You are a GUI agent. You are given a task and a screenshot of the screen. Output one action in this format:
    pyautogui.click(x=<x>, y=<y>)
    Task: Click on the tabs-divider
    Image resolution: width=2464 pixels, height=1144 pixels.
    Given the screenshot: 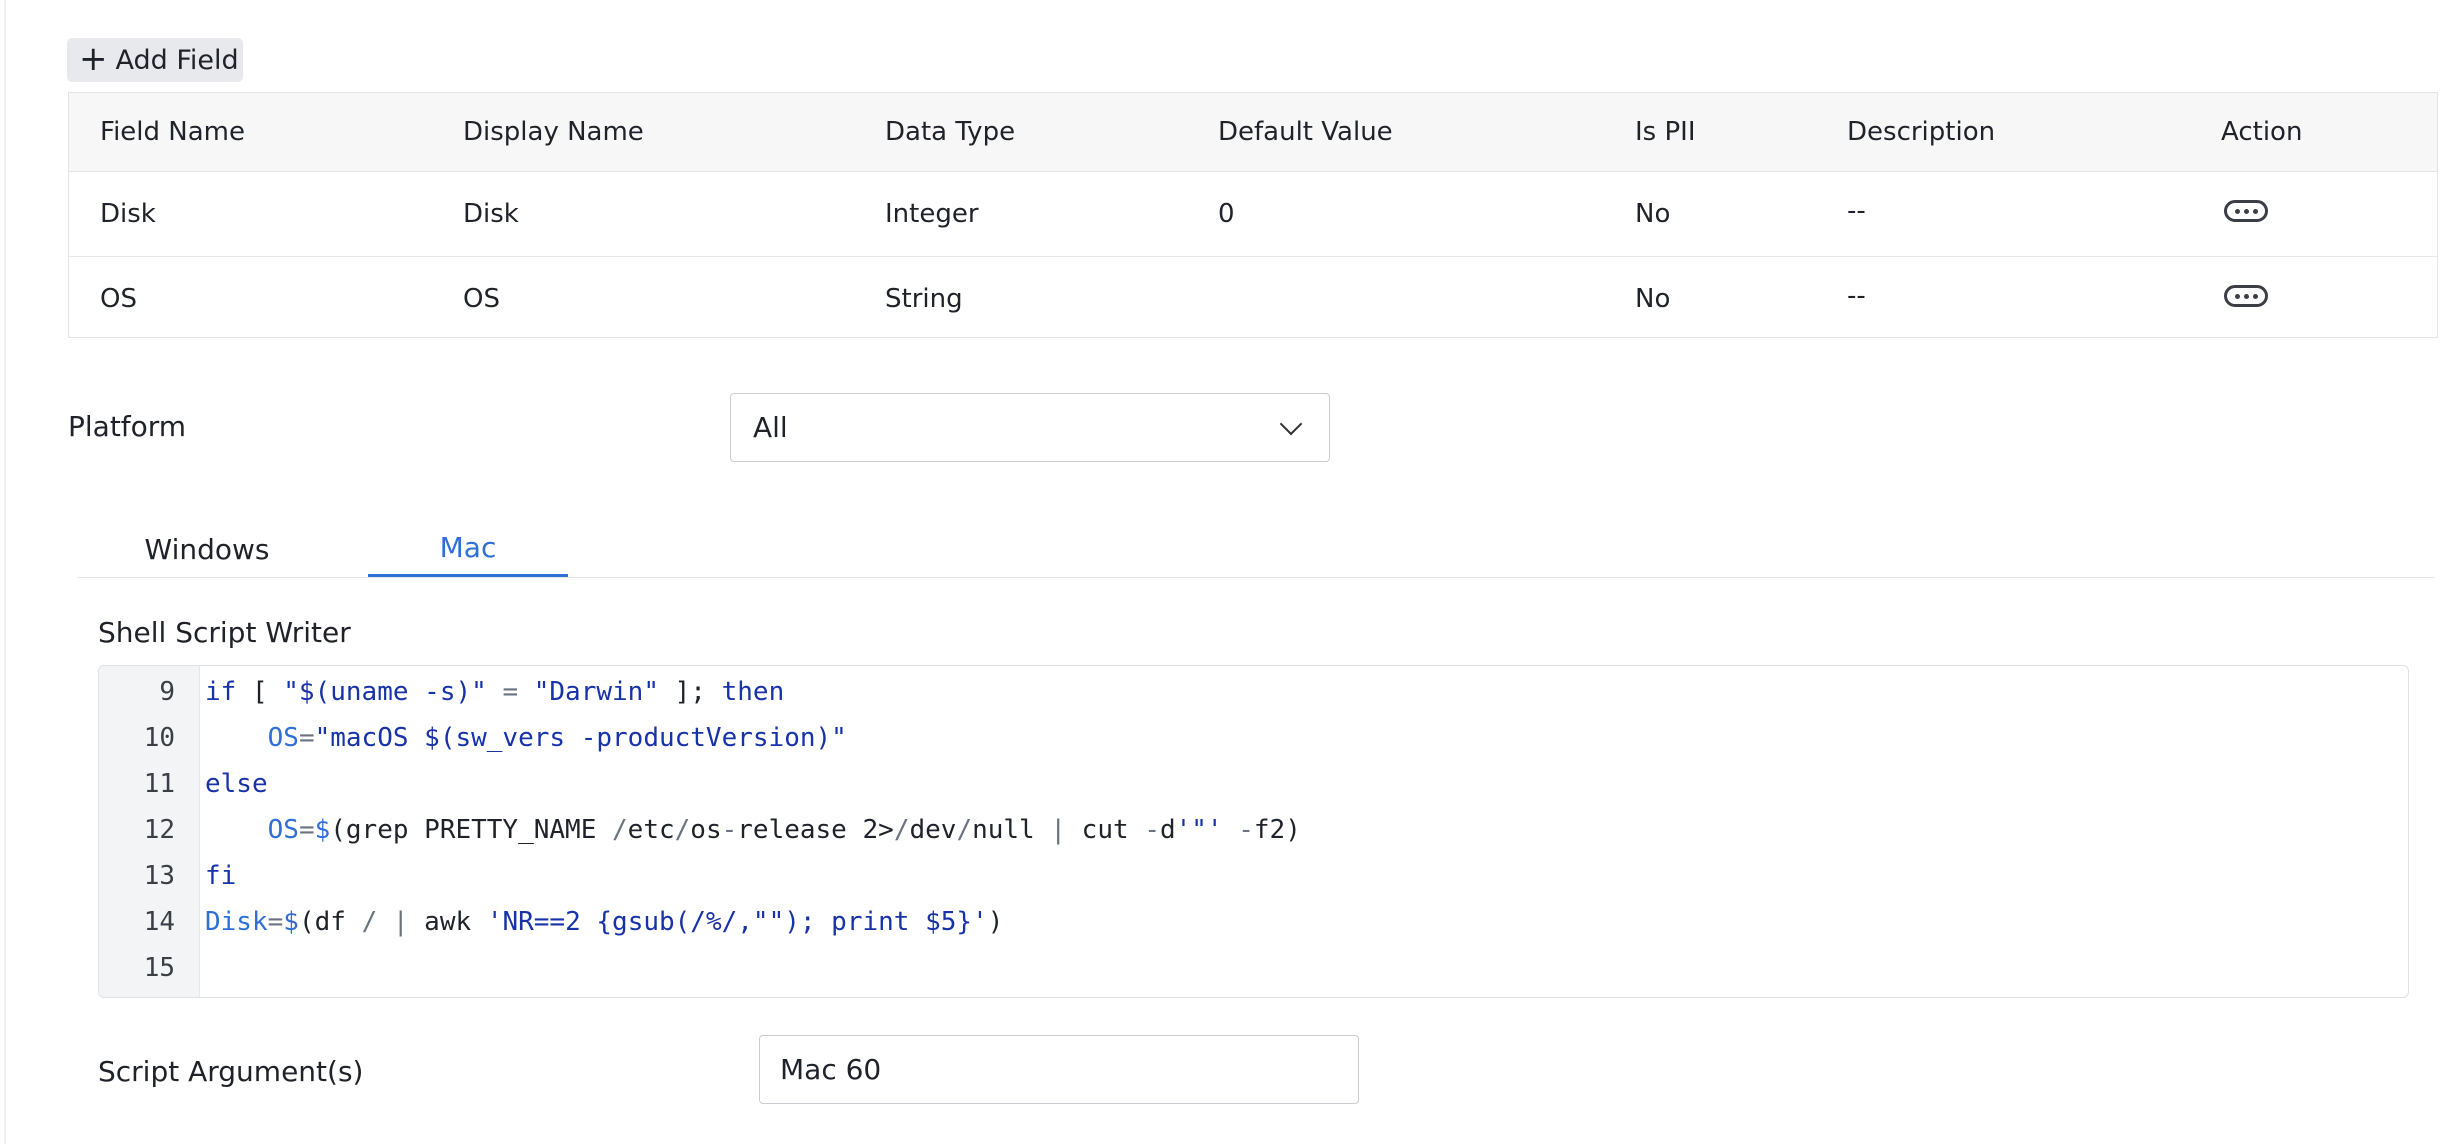 What is the action you would take?
    pyautogui.click(x=1256, y=577)
    